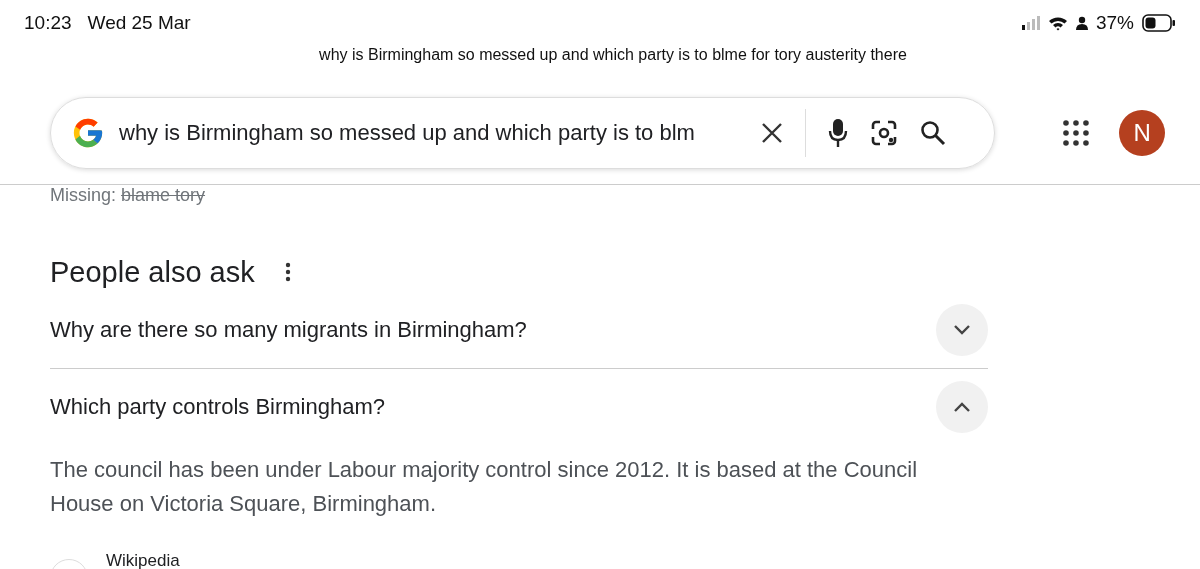  What do you see at coordinates (287, 272) in the screenshot?
I see `more-options-icon` at bounding box center [287, 272].